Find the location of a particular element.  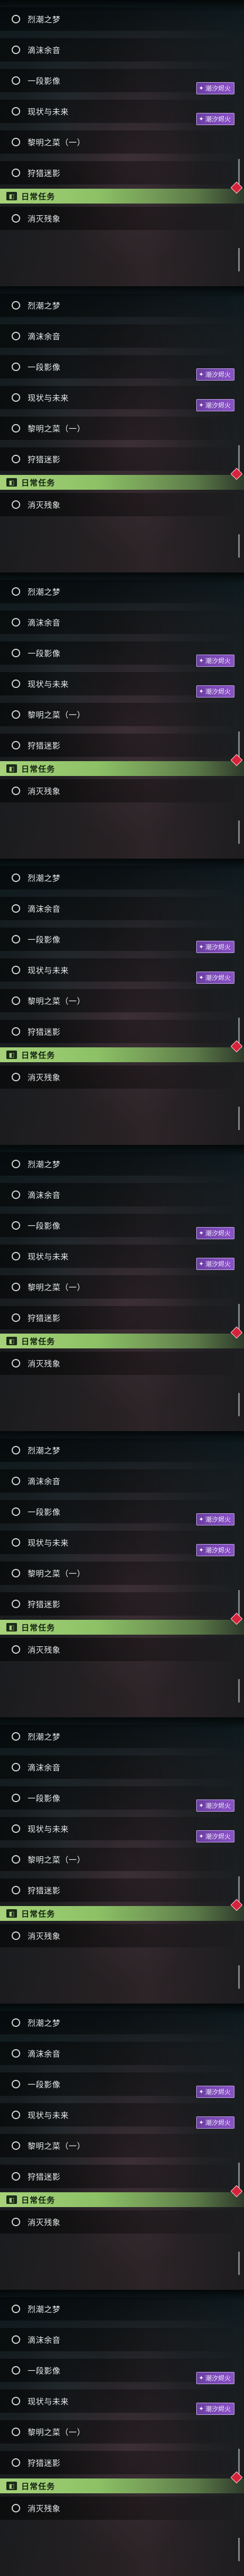

daily-task-title: 日常任务 is located at coordinates (38, 1914).